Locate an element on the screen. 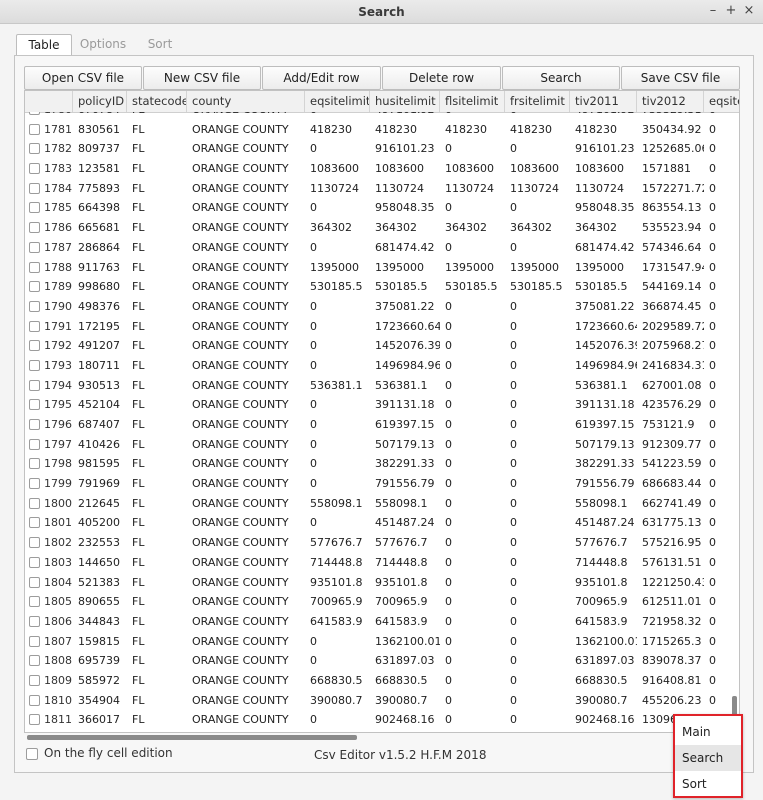 This screenshot has height=800, width=763. cell-policy-id: 123581 is located at coordinates (100, 169).